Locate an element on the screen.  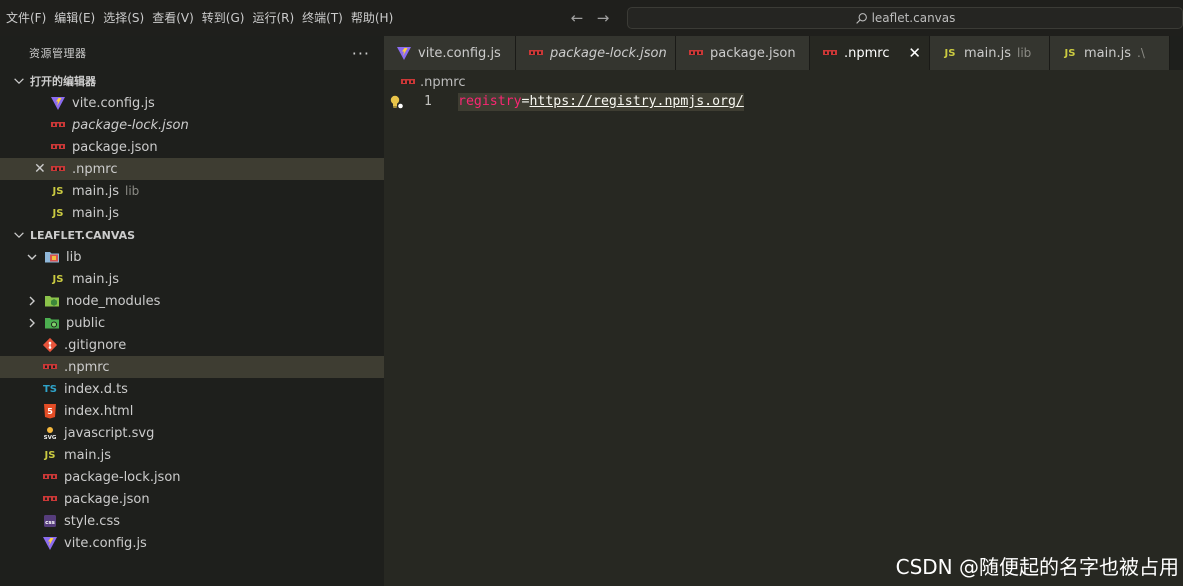
open-editor-item: package.json is located at coordinates (192, 147).